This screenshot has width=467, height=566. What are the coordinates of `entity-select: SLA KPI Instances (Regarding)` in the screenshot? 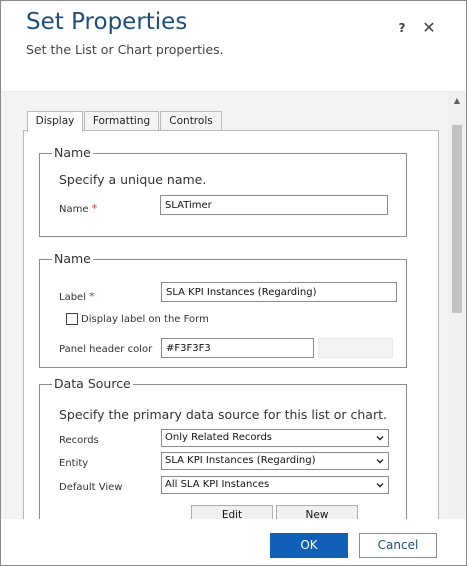 It's located at (275, 461).